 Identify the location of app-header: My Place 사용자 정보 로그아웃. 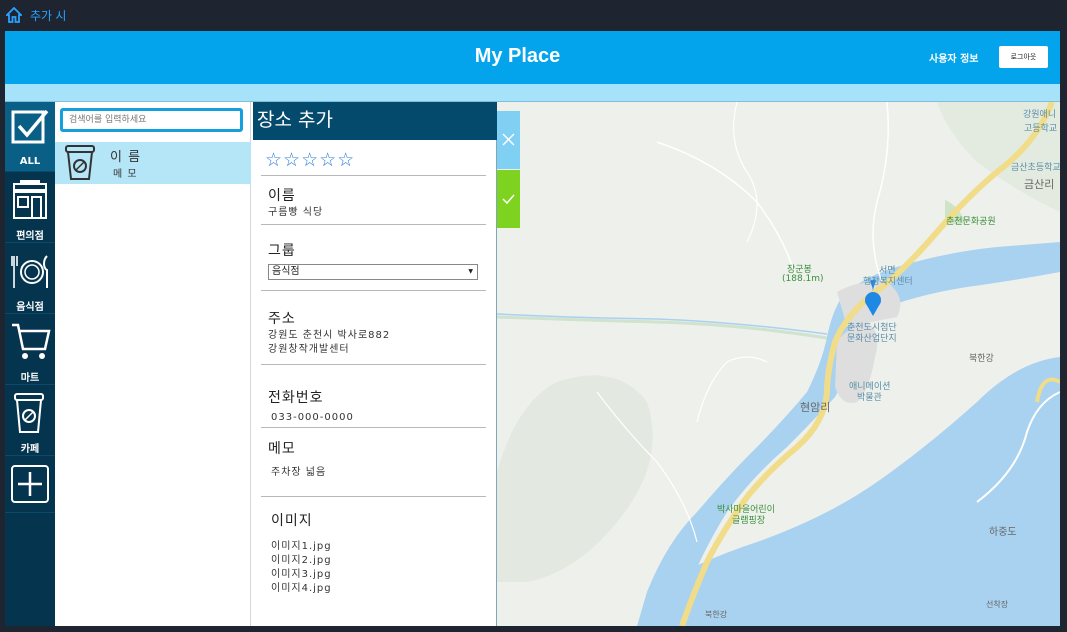
(532, 57).